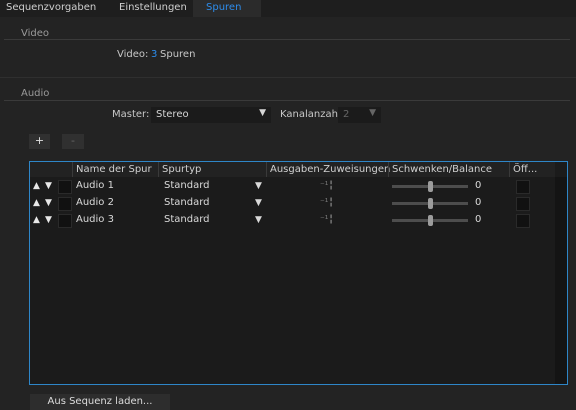  Describe the element at coordinates (178, 54) in the screenshot. I see `video-tracks-unit: Spuren` at that location.